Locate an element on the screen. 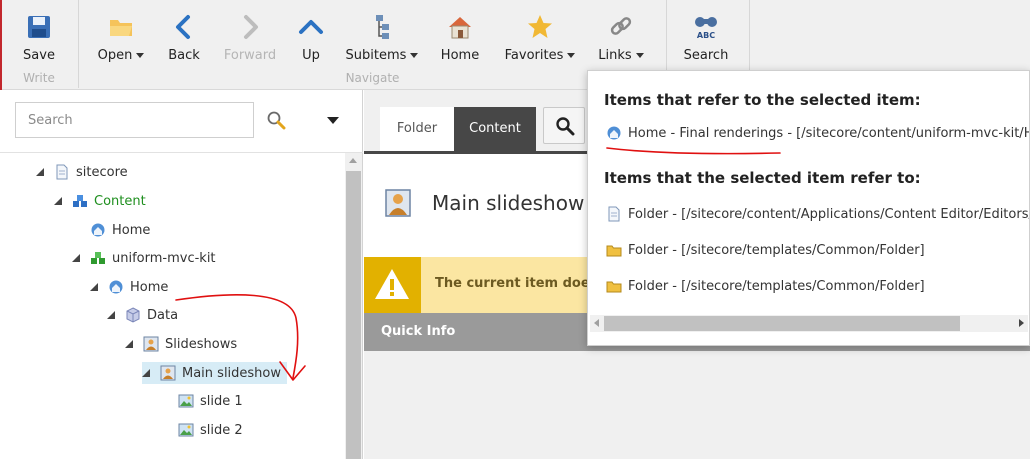 Image resolution: width=1030 pixels, height=459 pixels. save-icon is located at coordinates (39, 27).